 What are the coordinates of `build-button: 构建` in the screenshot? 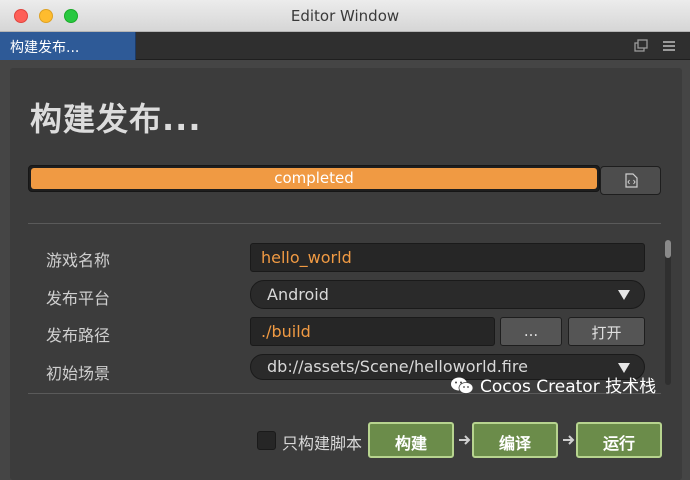 It's located at (411, 440).